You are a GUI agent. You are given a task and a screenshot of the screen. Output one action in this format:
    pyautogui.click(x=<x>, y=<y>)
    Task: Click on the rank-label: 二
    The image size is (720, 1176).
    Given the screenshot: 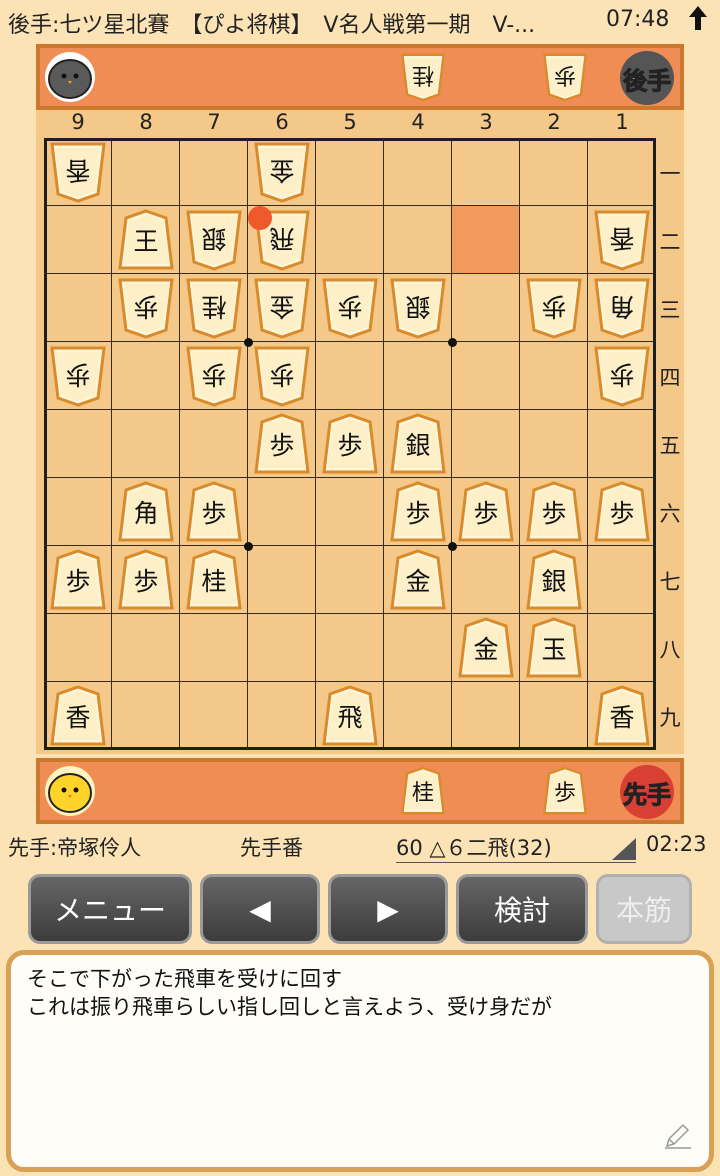 What is the action you would take?
    pyautogui.click(x=670, y=242)
    